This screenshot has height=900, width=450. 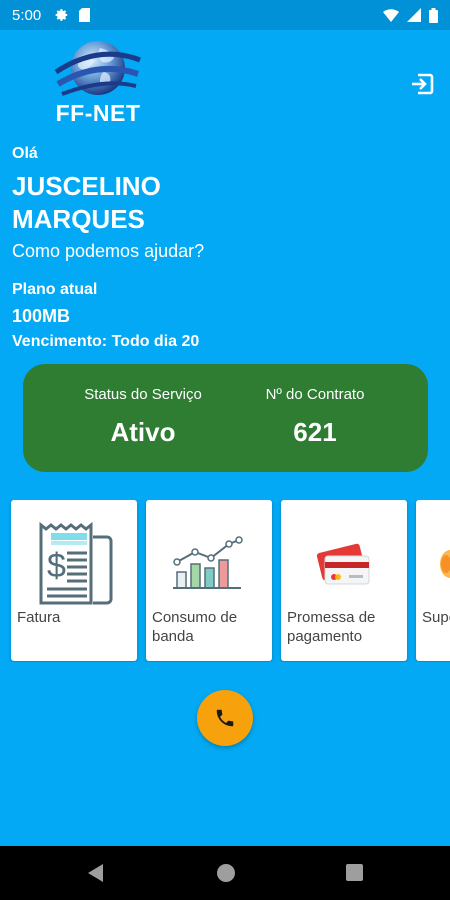 I want to click on menu-card-consumo: Consumo de banda, so click(x=209, y=580).